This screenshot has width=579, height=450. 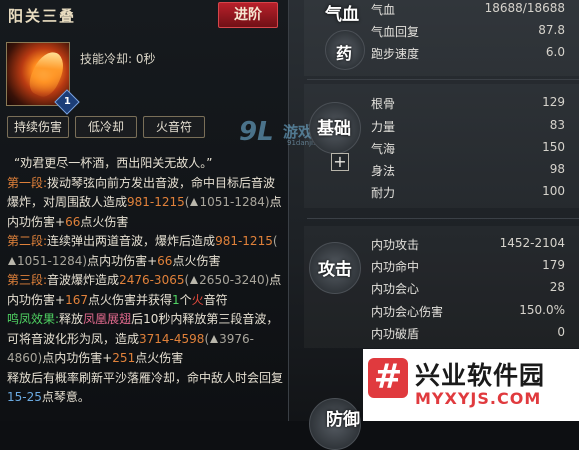 What do you see at coordinates (480, 375) in the screenshot?
I see `brand-name: 兴业软件园` at bounding box center [480, 375].